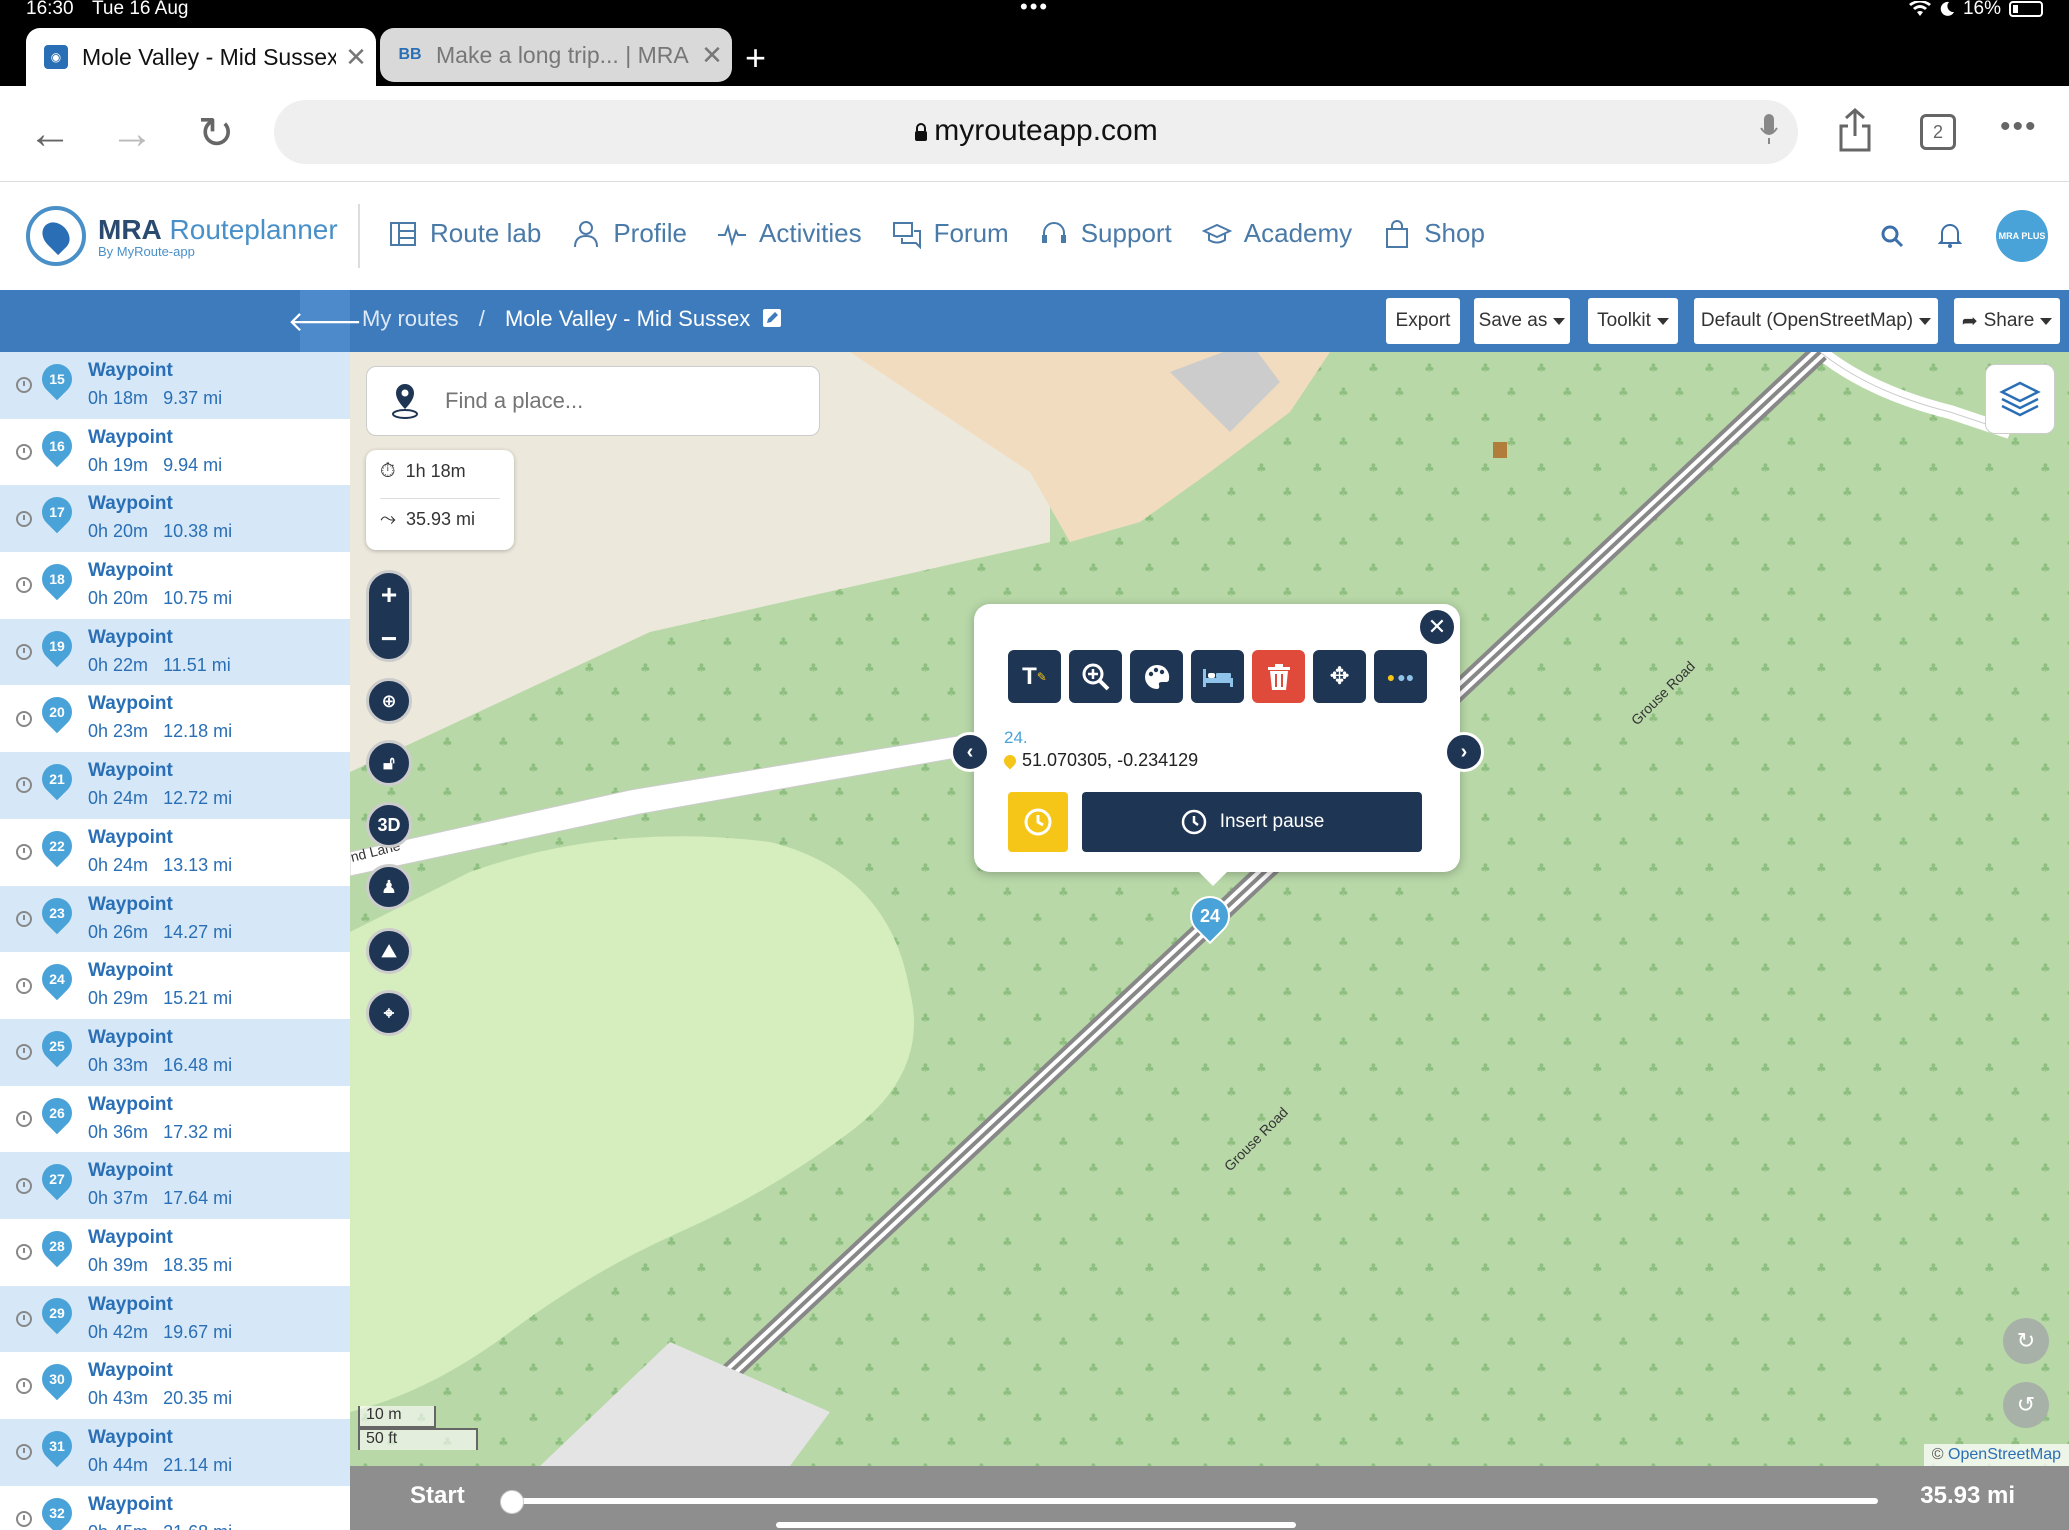  Describe the element at coordinates (772, 318) in the screenshot. I see `edit-icon` at that location.